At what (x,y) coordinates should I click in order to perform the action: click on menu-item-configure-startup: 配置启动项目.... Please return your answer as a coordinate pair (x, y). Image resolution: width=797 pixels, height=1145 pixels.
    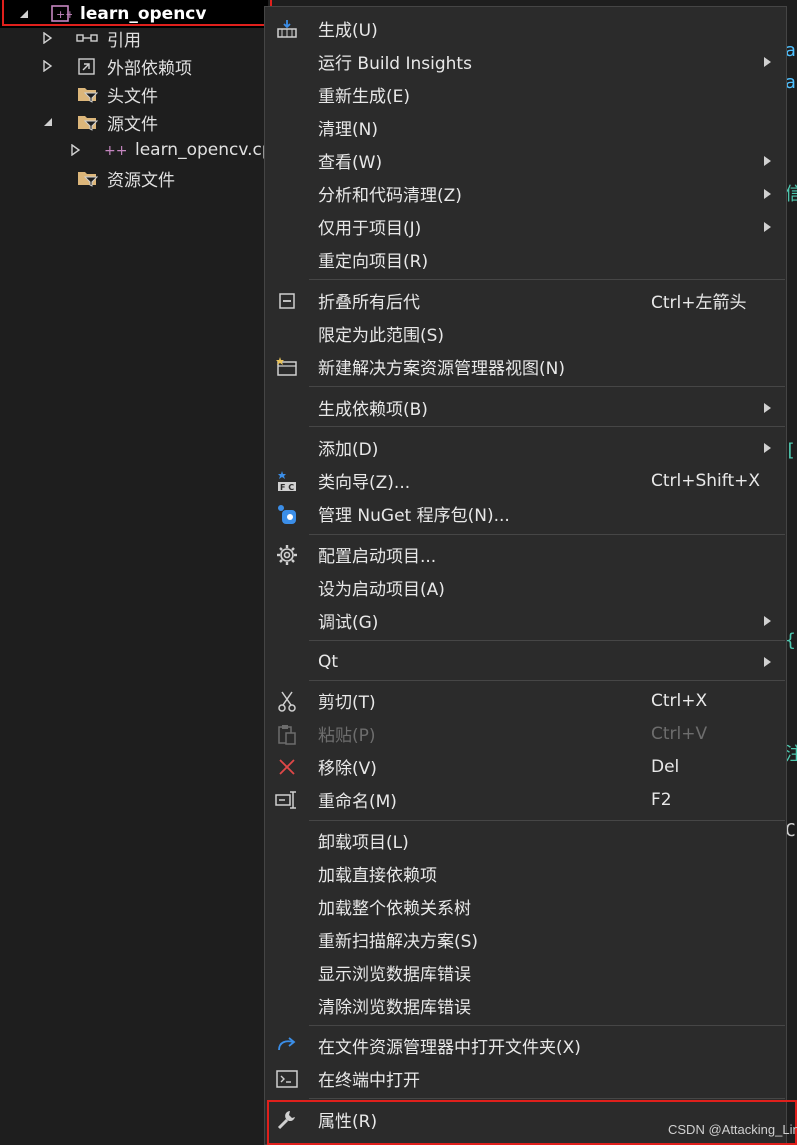
    Looking at the image, I should click on (525, 554).